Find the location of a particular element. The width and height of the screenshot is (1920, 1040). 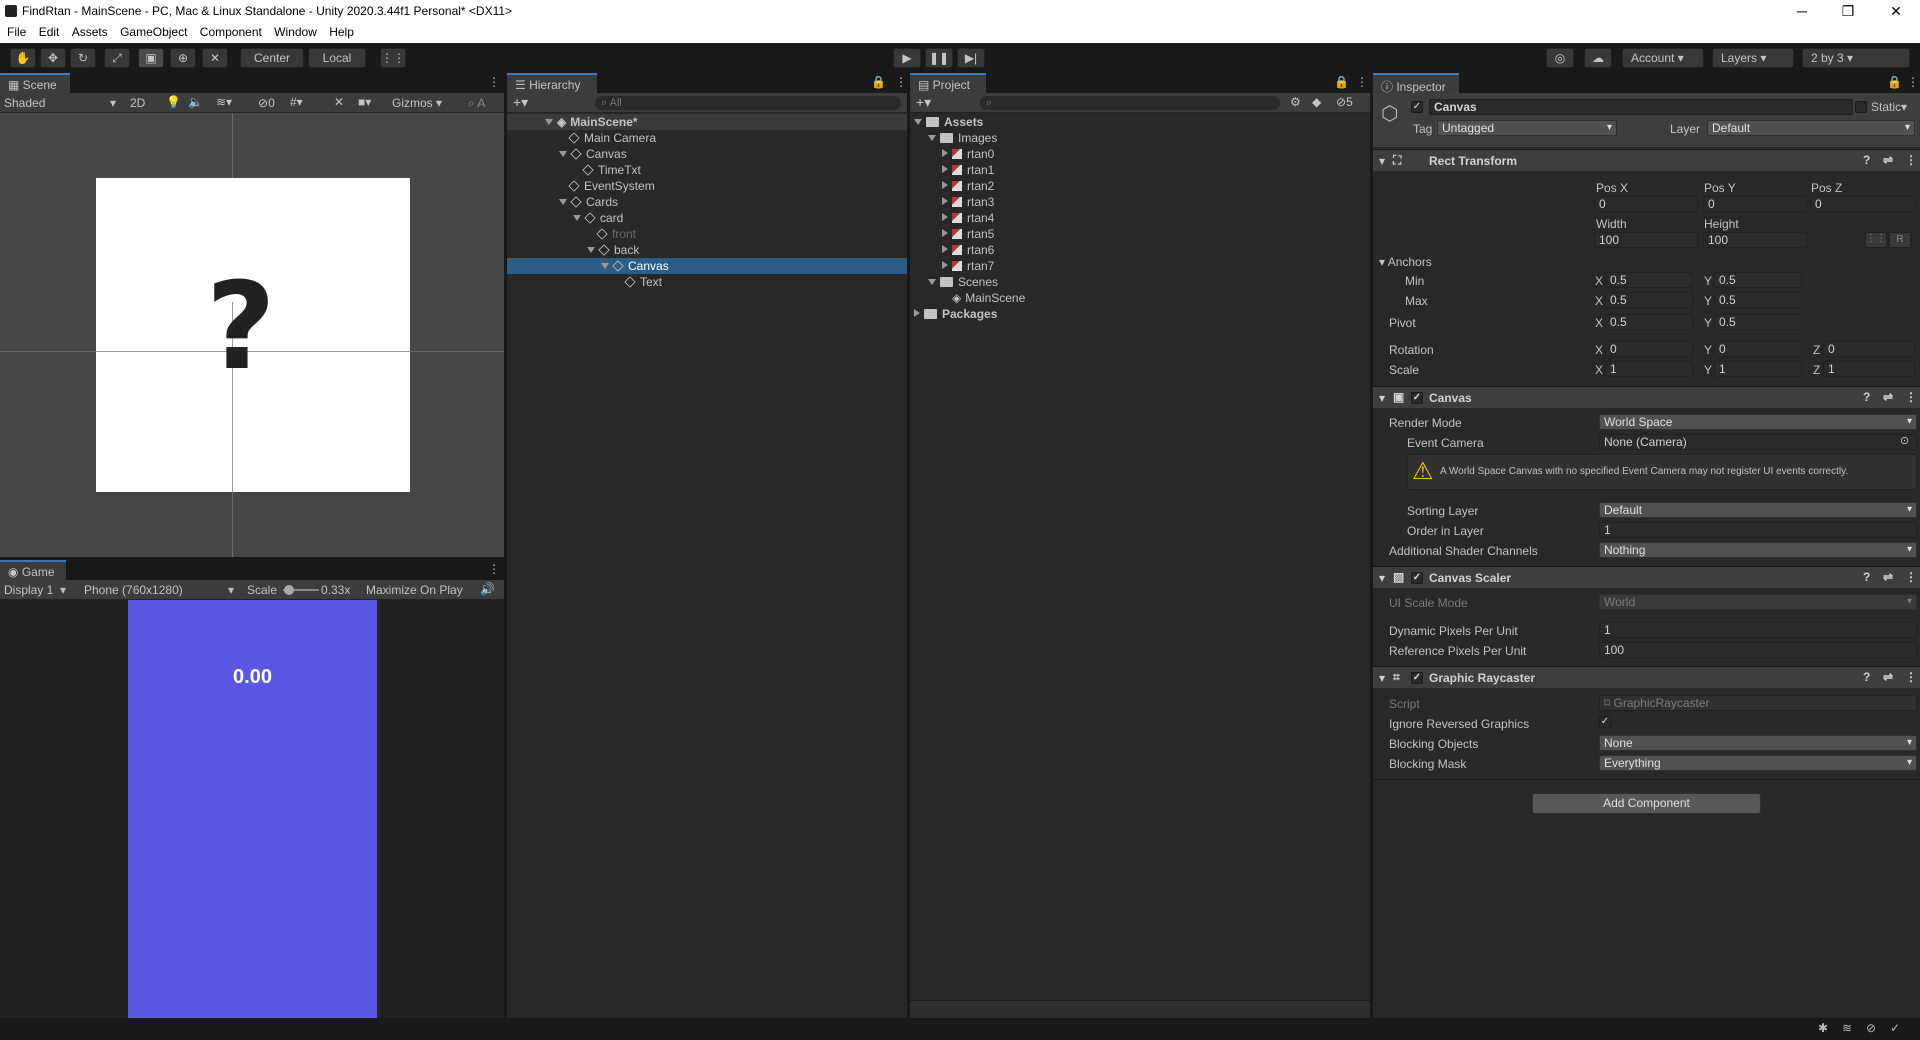

project-lock-icon: 🔒 is located at coordinates (1341, 82).